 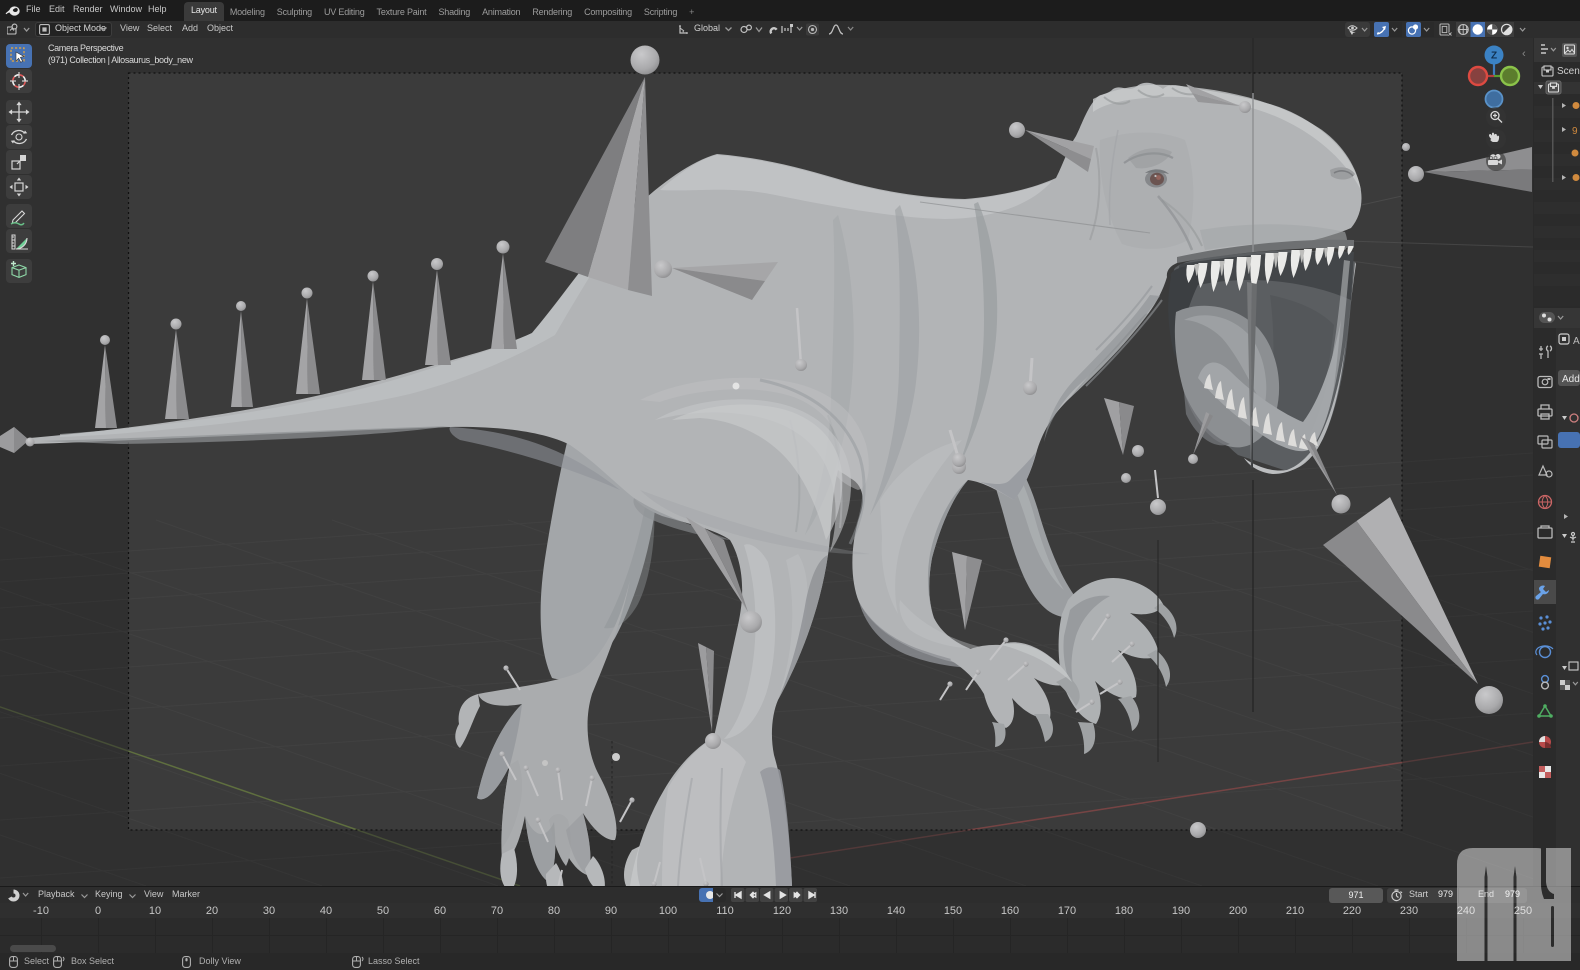 I want to click on svg-text: 180, so click(x=1124, y=911).